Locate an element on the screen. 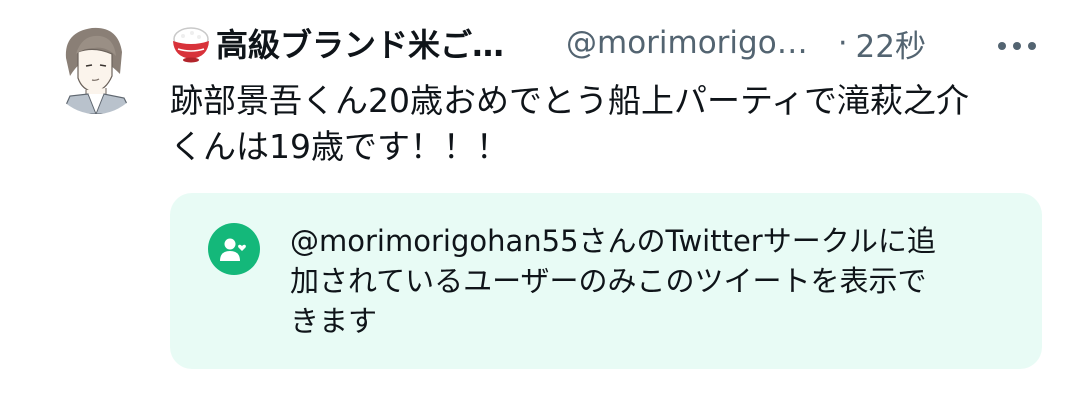 This screenshot has width=1080, height=412. tweet-timestamp: 22秒 is located at coordinates (891, 43).